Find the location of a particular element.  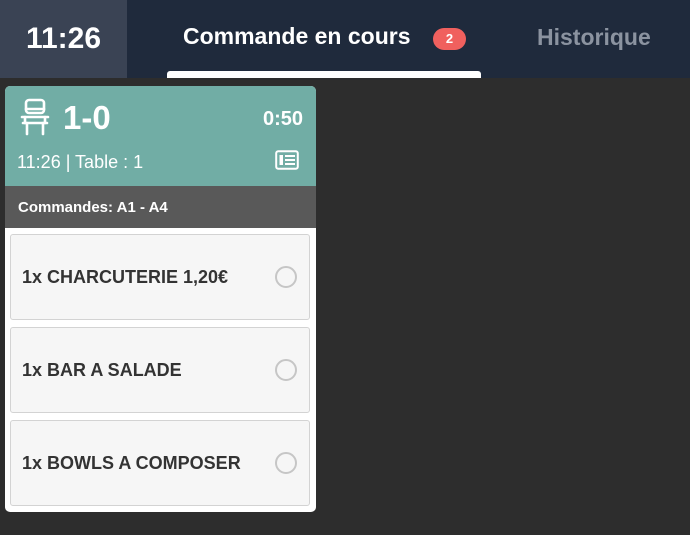

order-card-header: 1-0 0:50 11:26 | Table : 1 is located at coordinates (160, 136).